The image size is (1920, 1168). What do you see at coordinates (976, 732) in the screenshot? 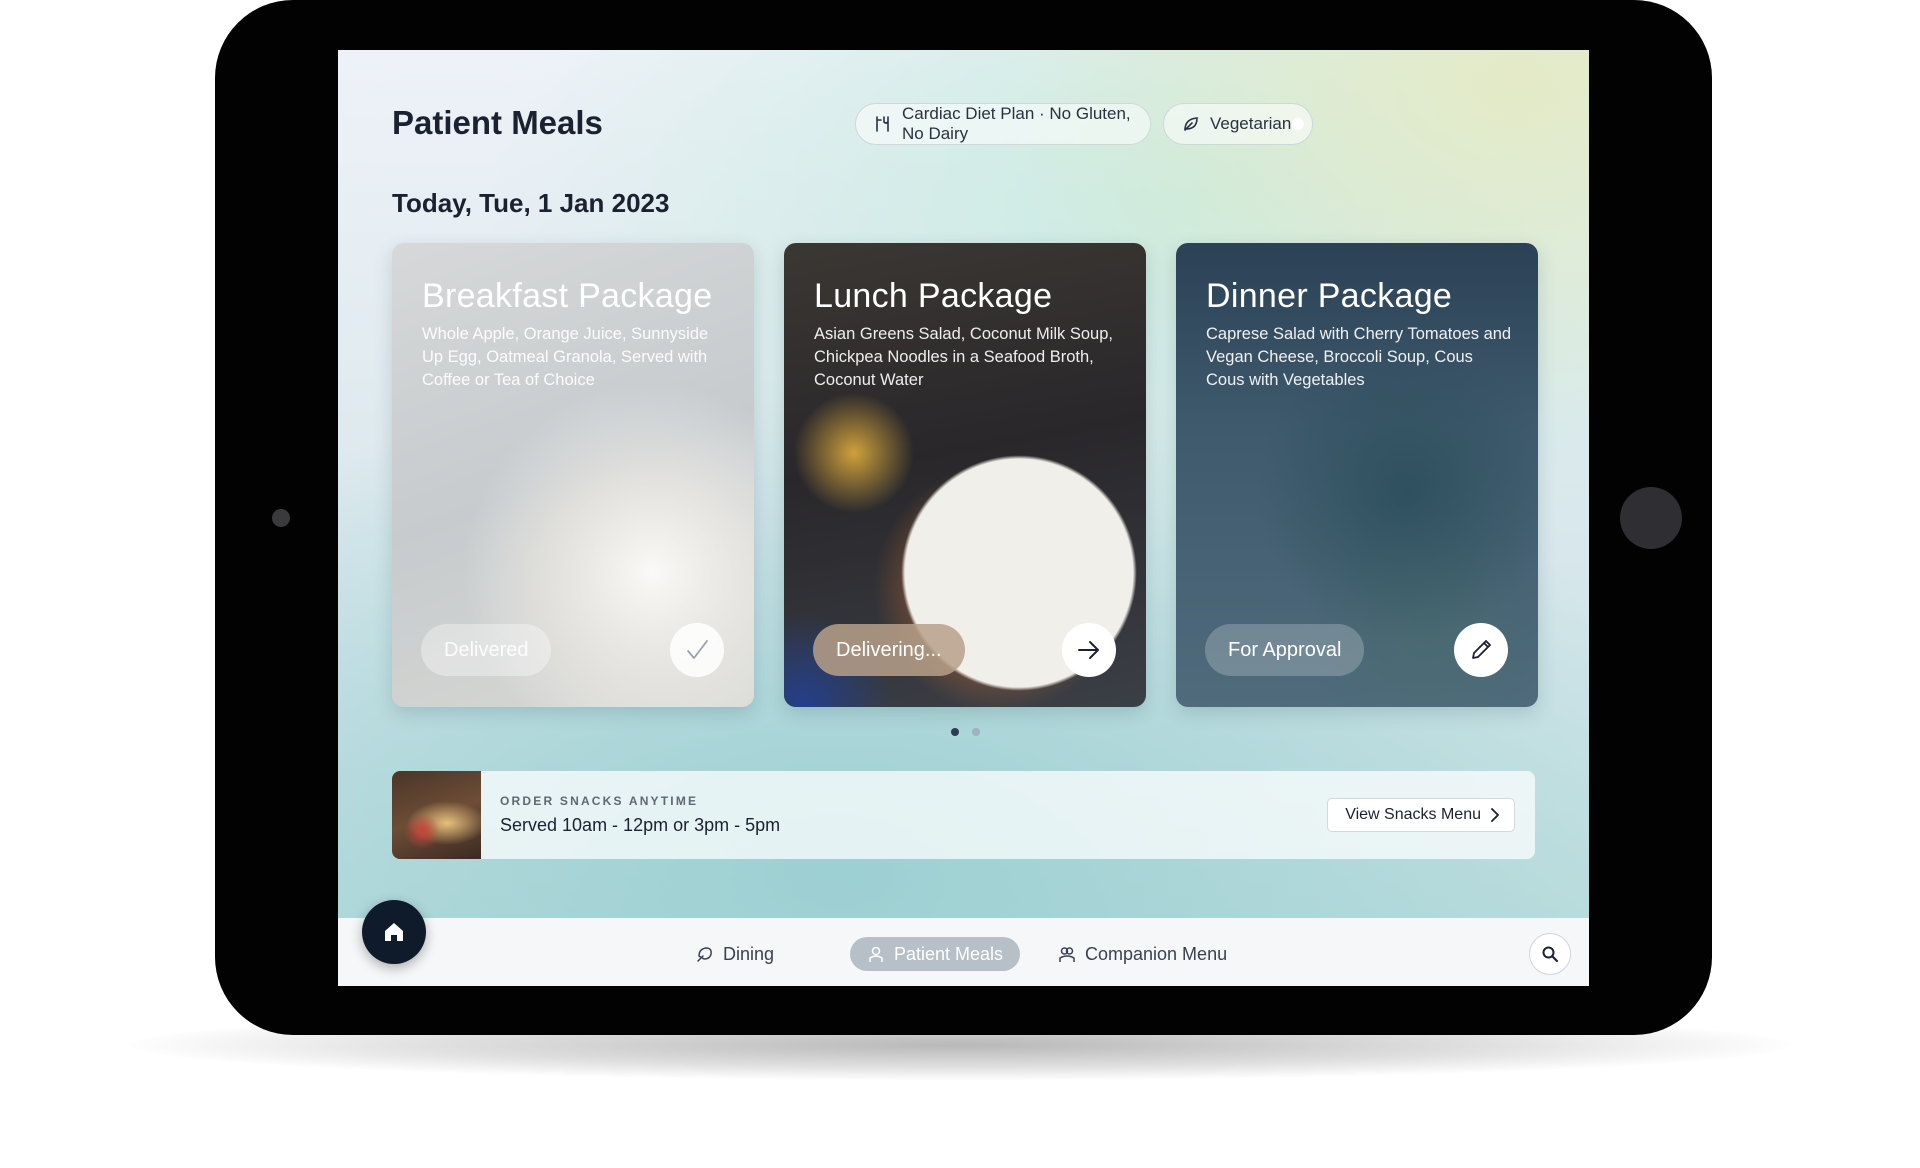
I see `pagination-dot` at bounding box center [976, 732].